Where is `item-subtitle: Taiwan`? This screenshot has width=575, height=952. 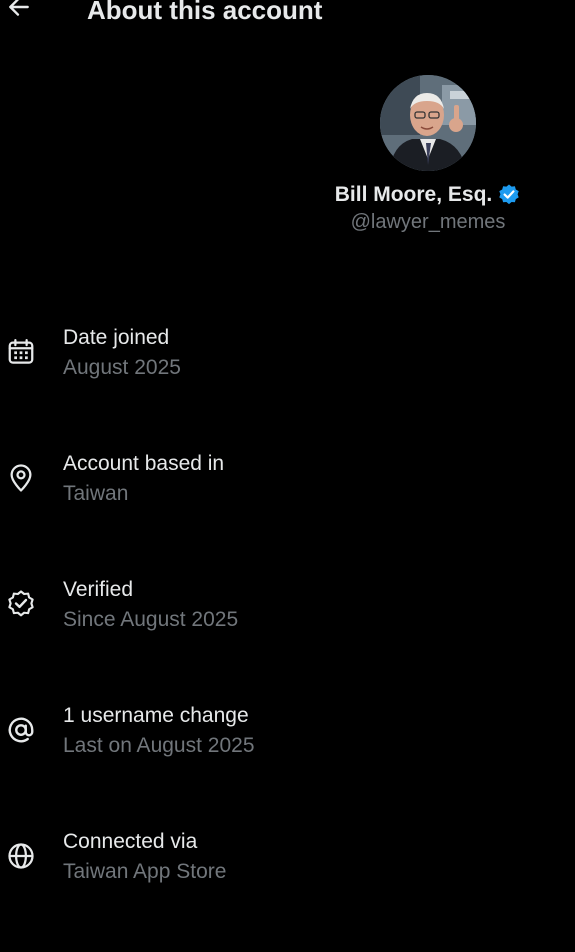 item-subtitle: Taiwan is located at coordinates (96, 493).